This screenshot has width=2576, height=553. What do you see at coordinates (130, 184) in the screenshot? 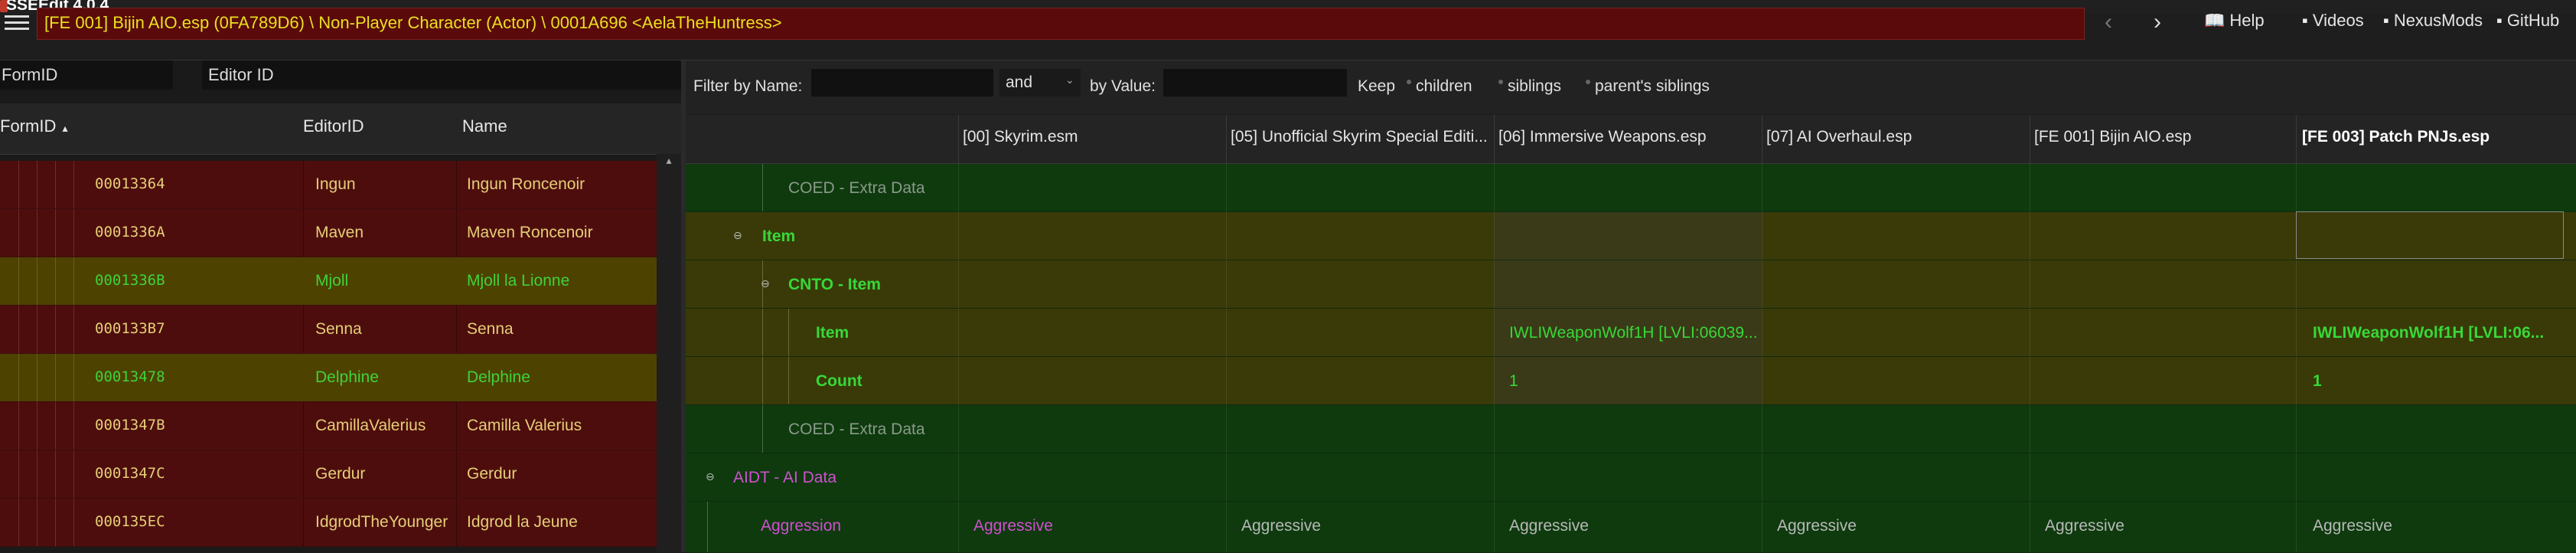
I see `row-formid: 00013364` at bounding box center [130, 184].